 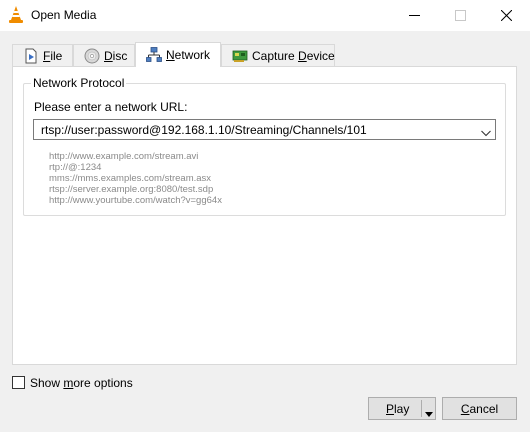 I want to click on tab-file: File, so click(x=42, y=55).